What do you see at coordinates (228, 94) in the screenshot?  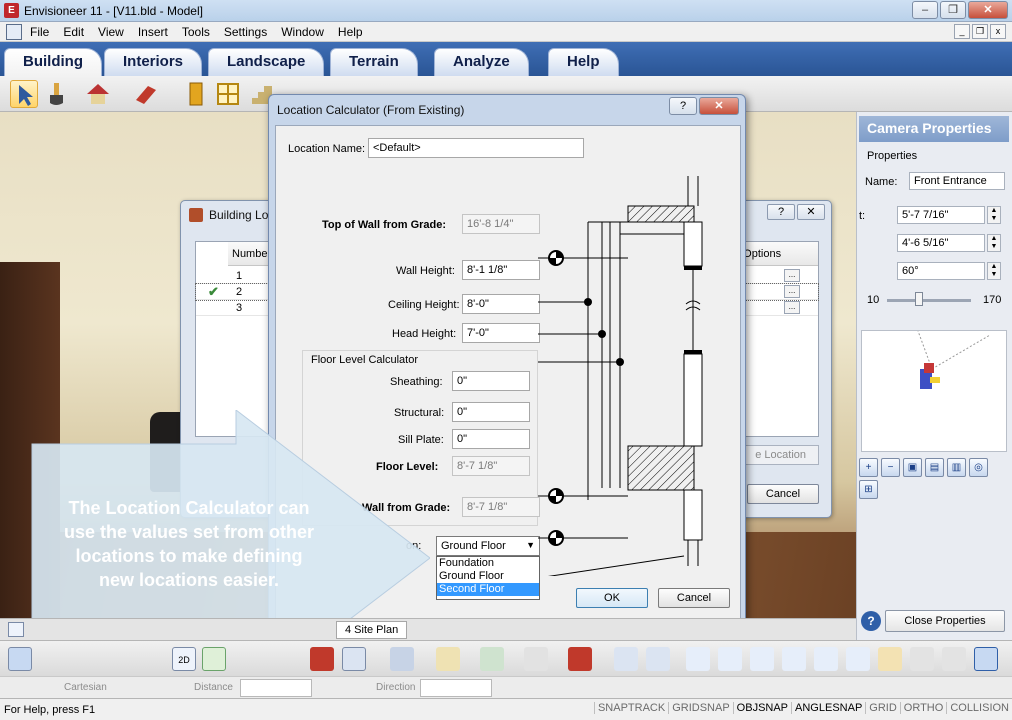 I see `window-tool-icon` at bounding box center [228, 94].